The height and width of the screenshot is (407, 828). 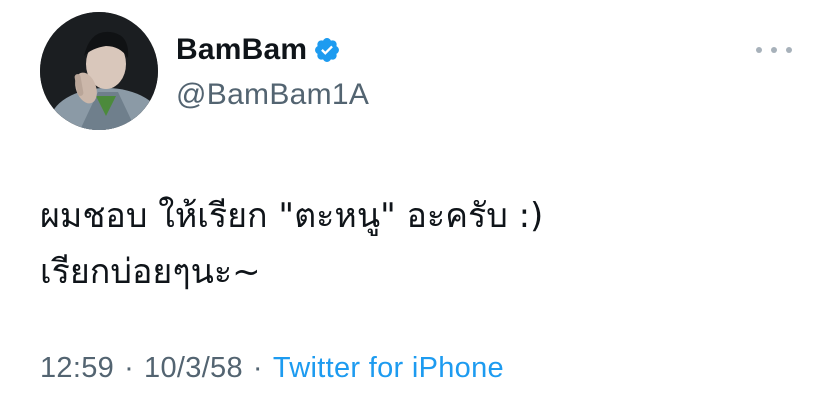 What do you see at coordinates (193, 368) in the screenshot?
I see `tweet-date: 10/3/58` at bounding box center [193, 368].